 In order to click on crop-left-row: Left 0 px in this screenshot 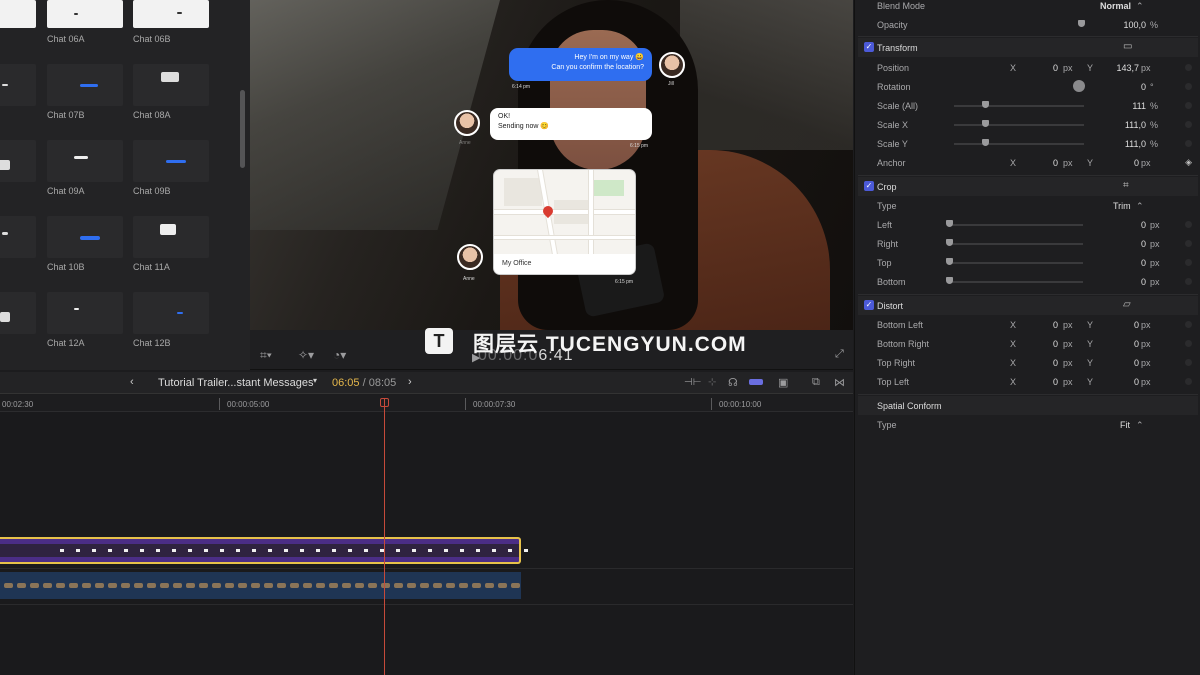, I will do `click(1028, 224)`.